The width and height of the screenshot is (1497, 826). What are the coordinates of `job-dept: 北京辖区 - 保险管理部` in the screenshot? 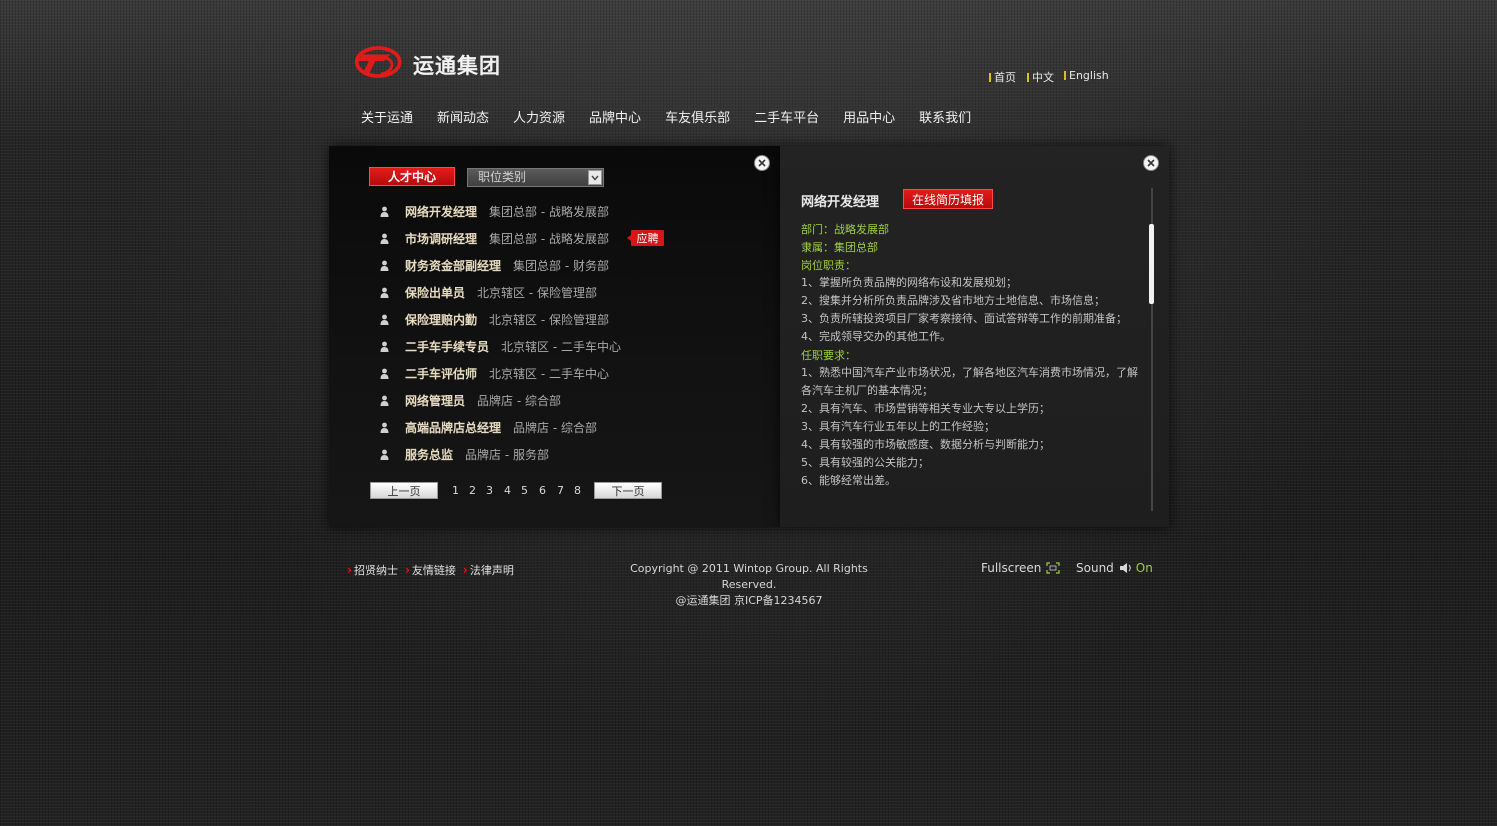 It's located at (537, 292).